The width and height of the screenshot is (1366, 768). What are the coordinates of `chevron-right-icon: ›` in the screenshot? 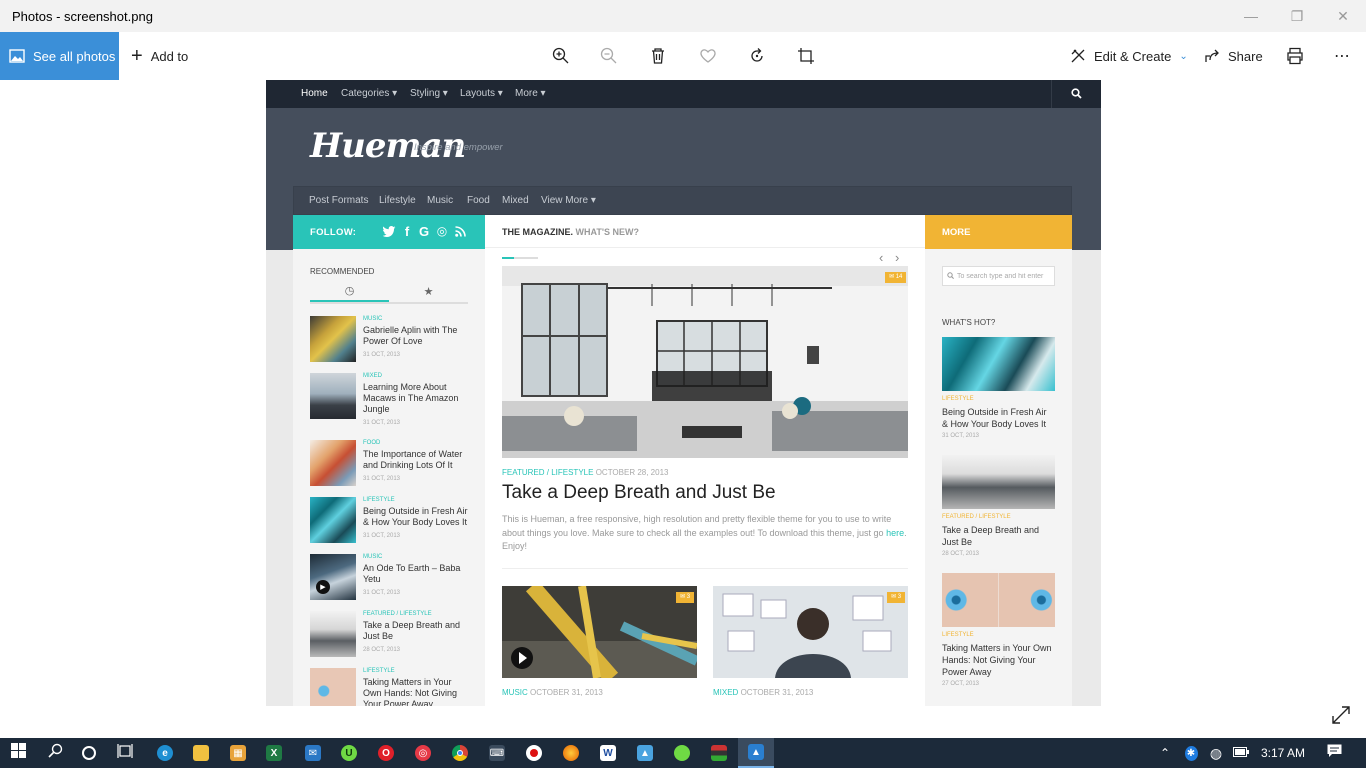 It's located at (897, 257).